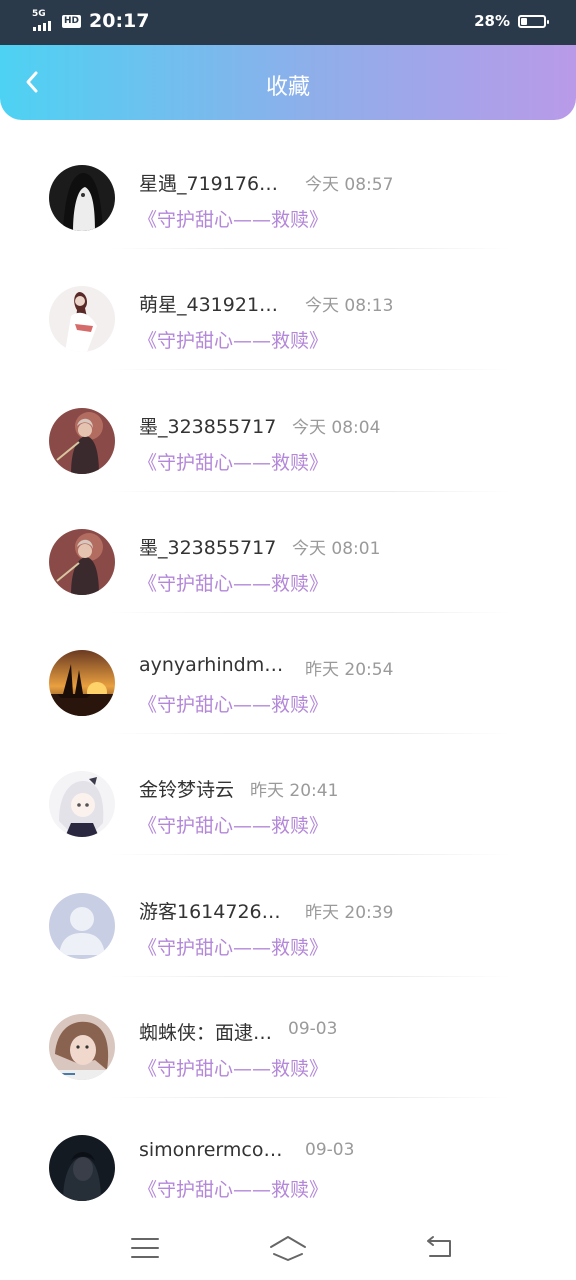 Image resolution: width=576 pixels, height=1280 pixels. I want to click on home-icon, so click(288, 1248).